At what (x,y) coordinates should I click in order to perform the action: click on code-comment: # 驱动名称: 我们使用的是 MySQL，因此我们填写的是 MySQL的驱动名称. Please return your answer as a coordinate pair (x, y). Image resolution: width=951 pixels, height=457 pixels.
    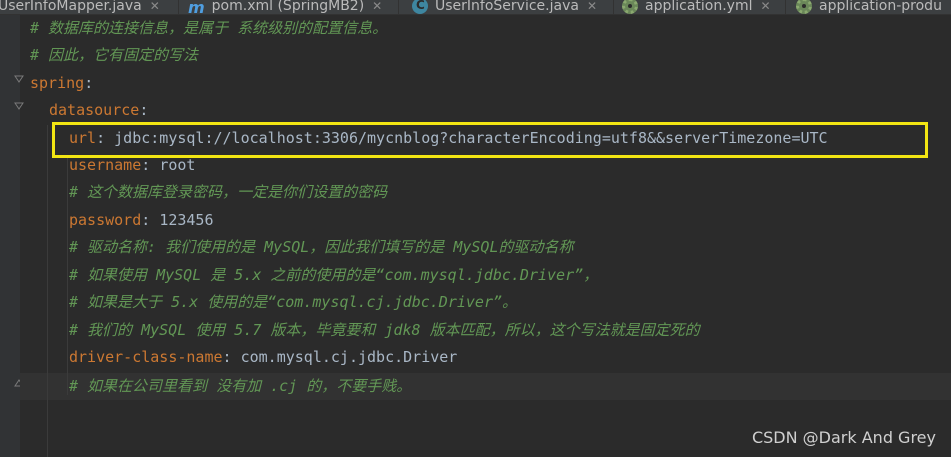
    Looking at the image, I should click on (321, 247).